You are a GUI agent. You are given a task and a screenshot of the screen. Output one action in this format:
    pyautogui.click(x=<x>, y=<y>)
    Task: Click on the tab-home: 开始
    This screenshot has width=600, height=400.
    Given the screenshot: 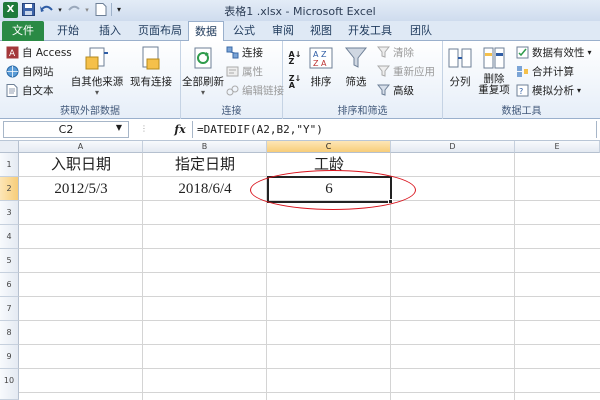 What is the action you would take?
    pyautogui.click(x=68, y=31)
    